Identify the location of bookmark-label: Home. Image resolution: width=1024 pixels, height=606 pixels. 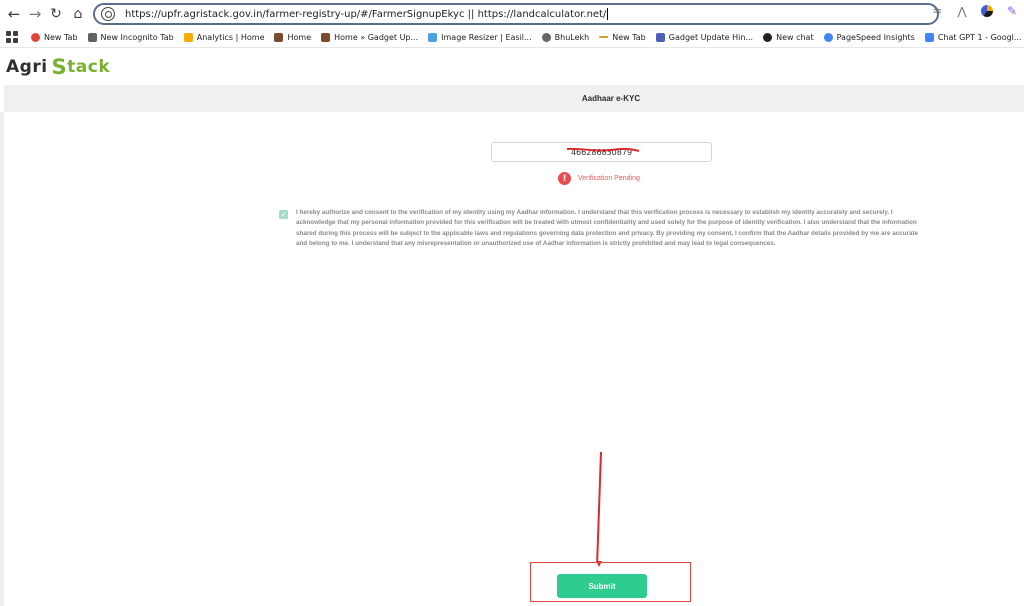
(299, 37).